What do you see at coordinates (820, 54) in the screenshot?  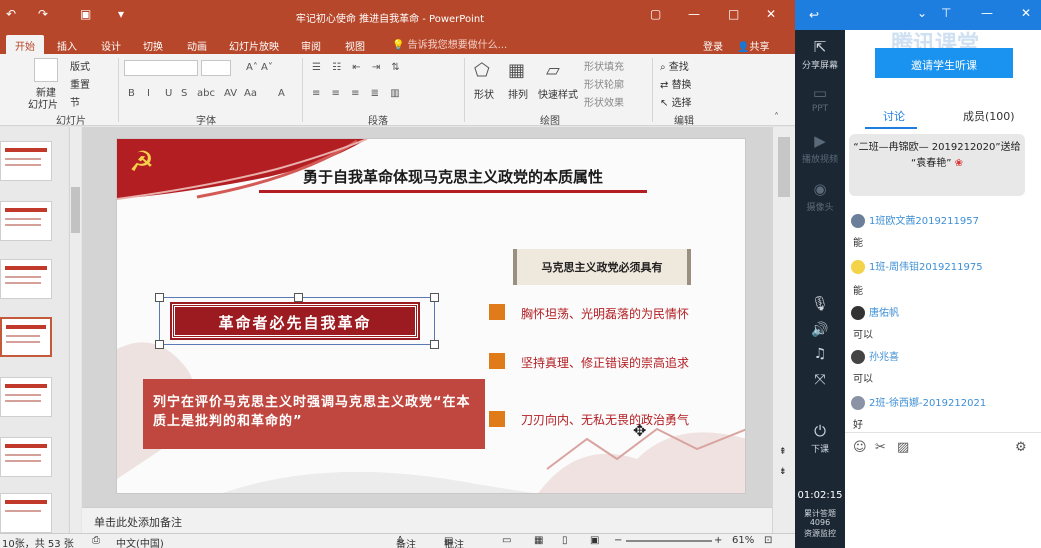 I see `share-screen-button: ⇱ 分享屏幕` at bounding box center [820, 54].